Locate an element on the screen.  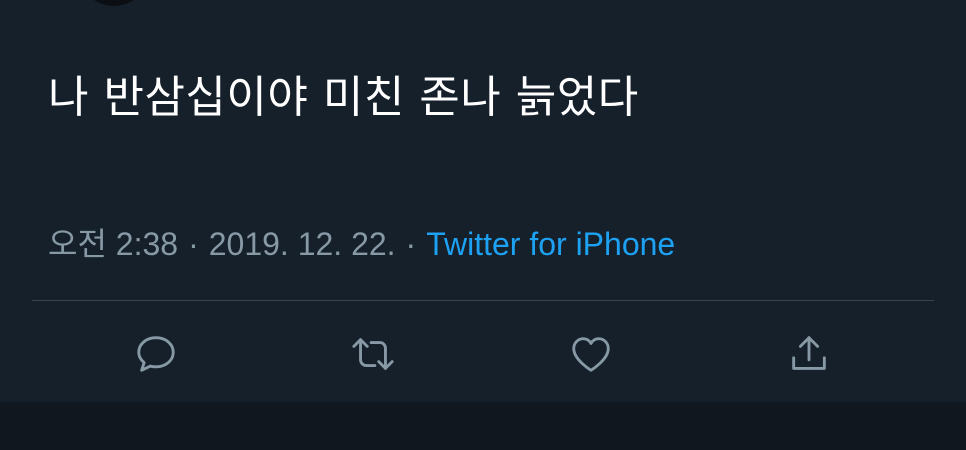
retweet-button is located at coordinates (373, 354).